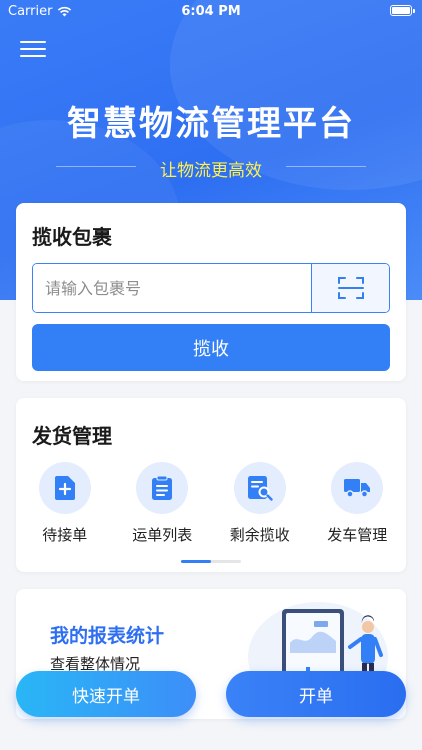 Image resolution: width=422 pixels, height=750 pixels. I want to click on page-indicator, so click(211, 561).